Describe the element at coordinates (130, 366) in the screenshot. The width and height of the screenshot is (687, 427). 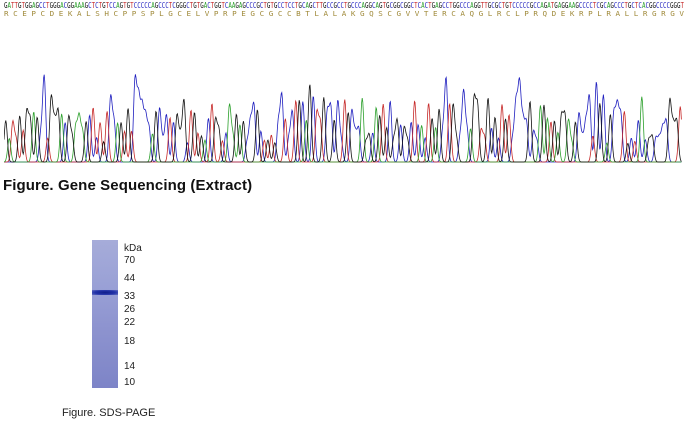
I see `marker-label: 14` at that location.